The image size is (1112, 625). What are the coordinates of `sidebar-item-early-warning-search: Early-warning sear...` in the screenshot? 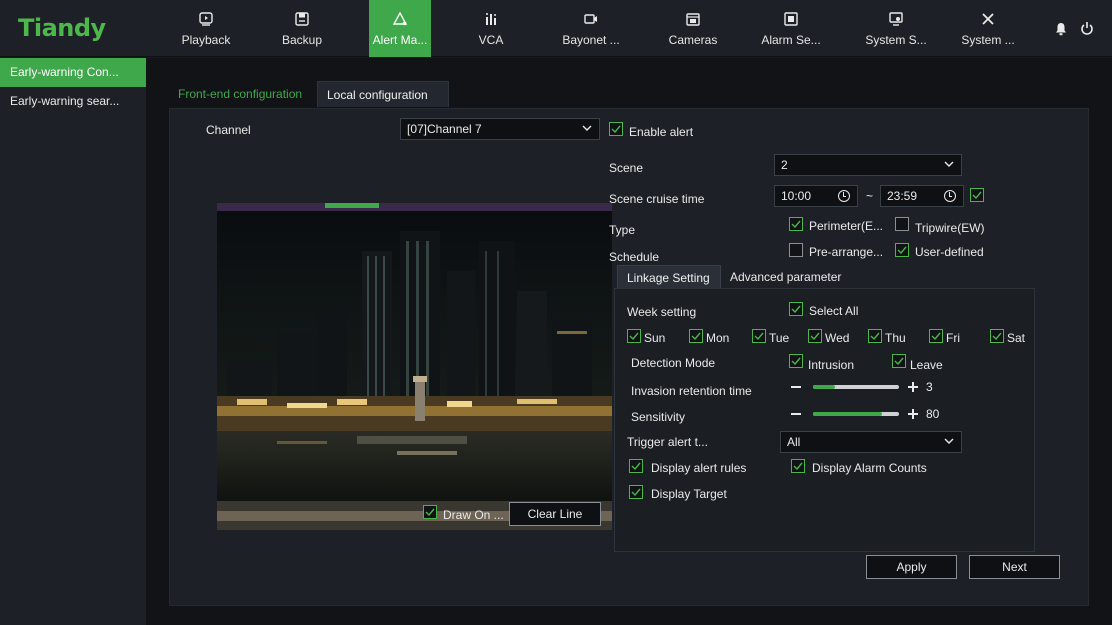 It's located at (73, 101).